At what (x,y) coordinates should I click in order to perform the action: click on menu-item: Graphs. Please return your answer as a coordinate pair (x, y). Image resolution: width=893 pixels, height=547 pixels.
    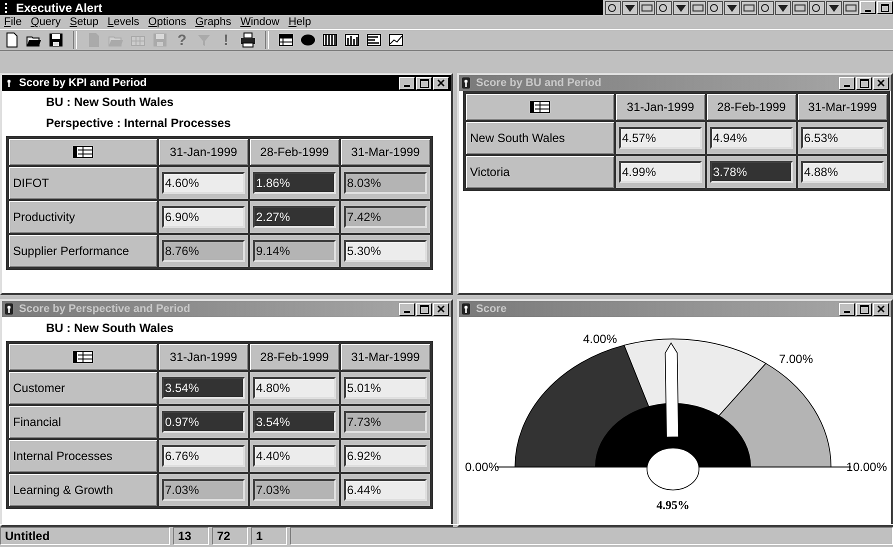
    Looking at the image, I should click on (213, 22).